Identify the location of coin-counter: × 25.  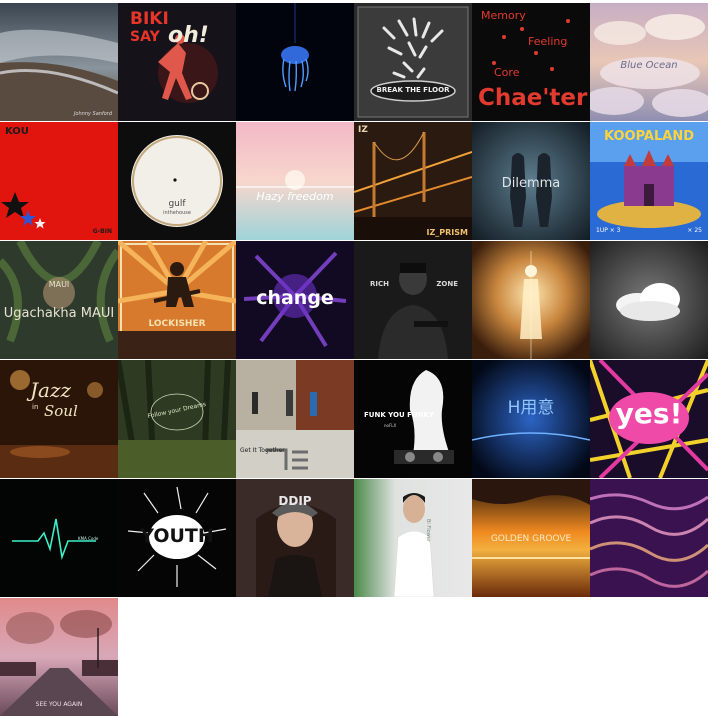
(694, 230).